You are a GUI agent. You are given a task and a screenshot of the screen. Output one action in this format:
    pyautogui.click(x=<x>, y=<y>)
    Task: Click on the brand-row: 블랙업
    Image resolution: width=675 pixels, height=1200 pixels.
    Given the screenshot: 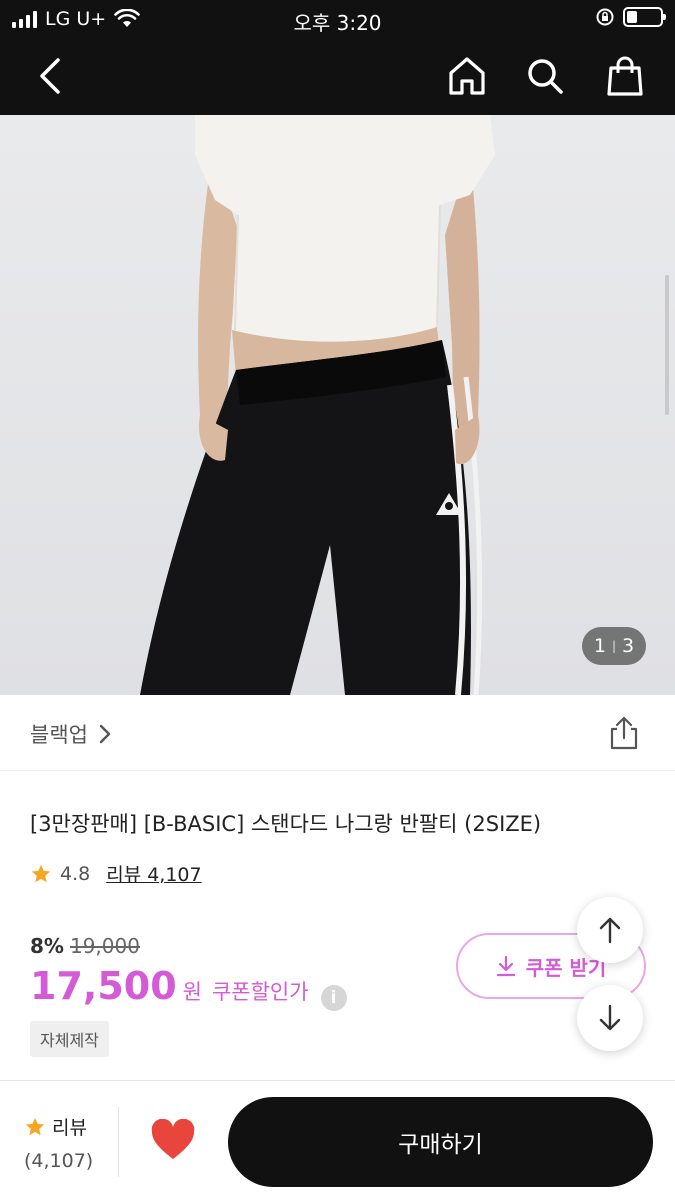 What is the action you would take?
    pyautogui.click(x=337, y=733)
    